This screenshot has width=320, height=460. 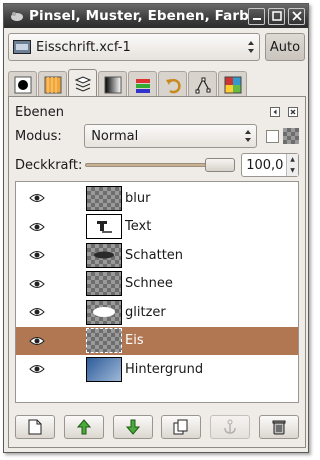 I want to click on panel-title: Ebenen, so click(x=39, y=112).